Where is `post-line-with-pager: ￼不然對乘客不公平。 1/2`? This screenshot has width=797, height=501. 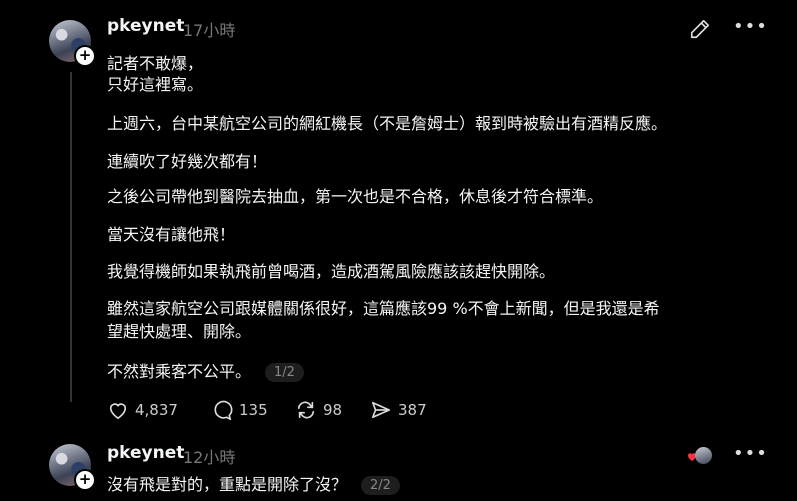 post-line-with-pager: ￼不然對乘客不公平。 1/2 is located at coordinates (205, 370).